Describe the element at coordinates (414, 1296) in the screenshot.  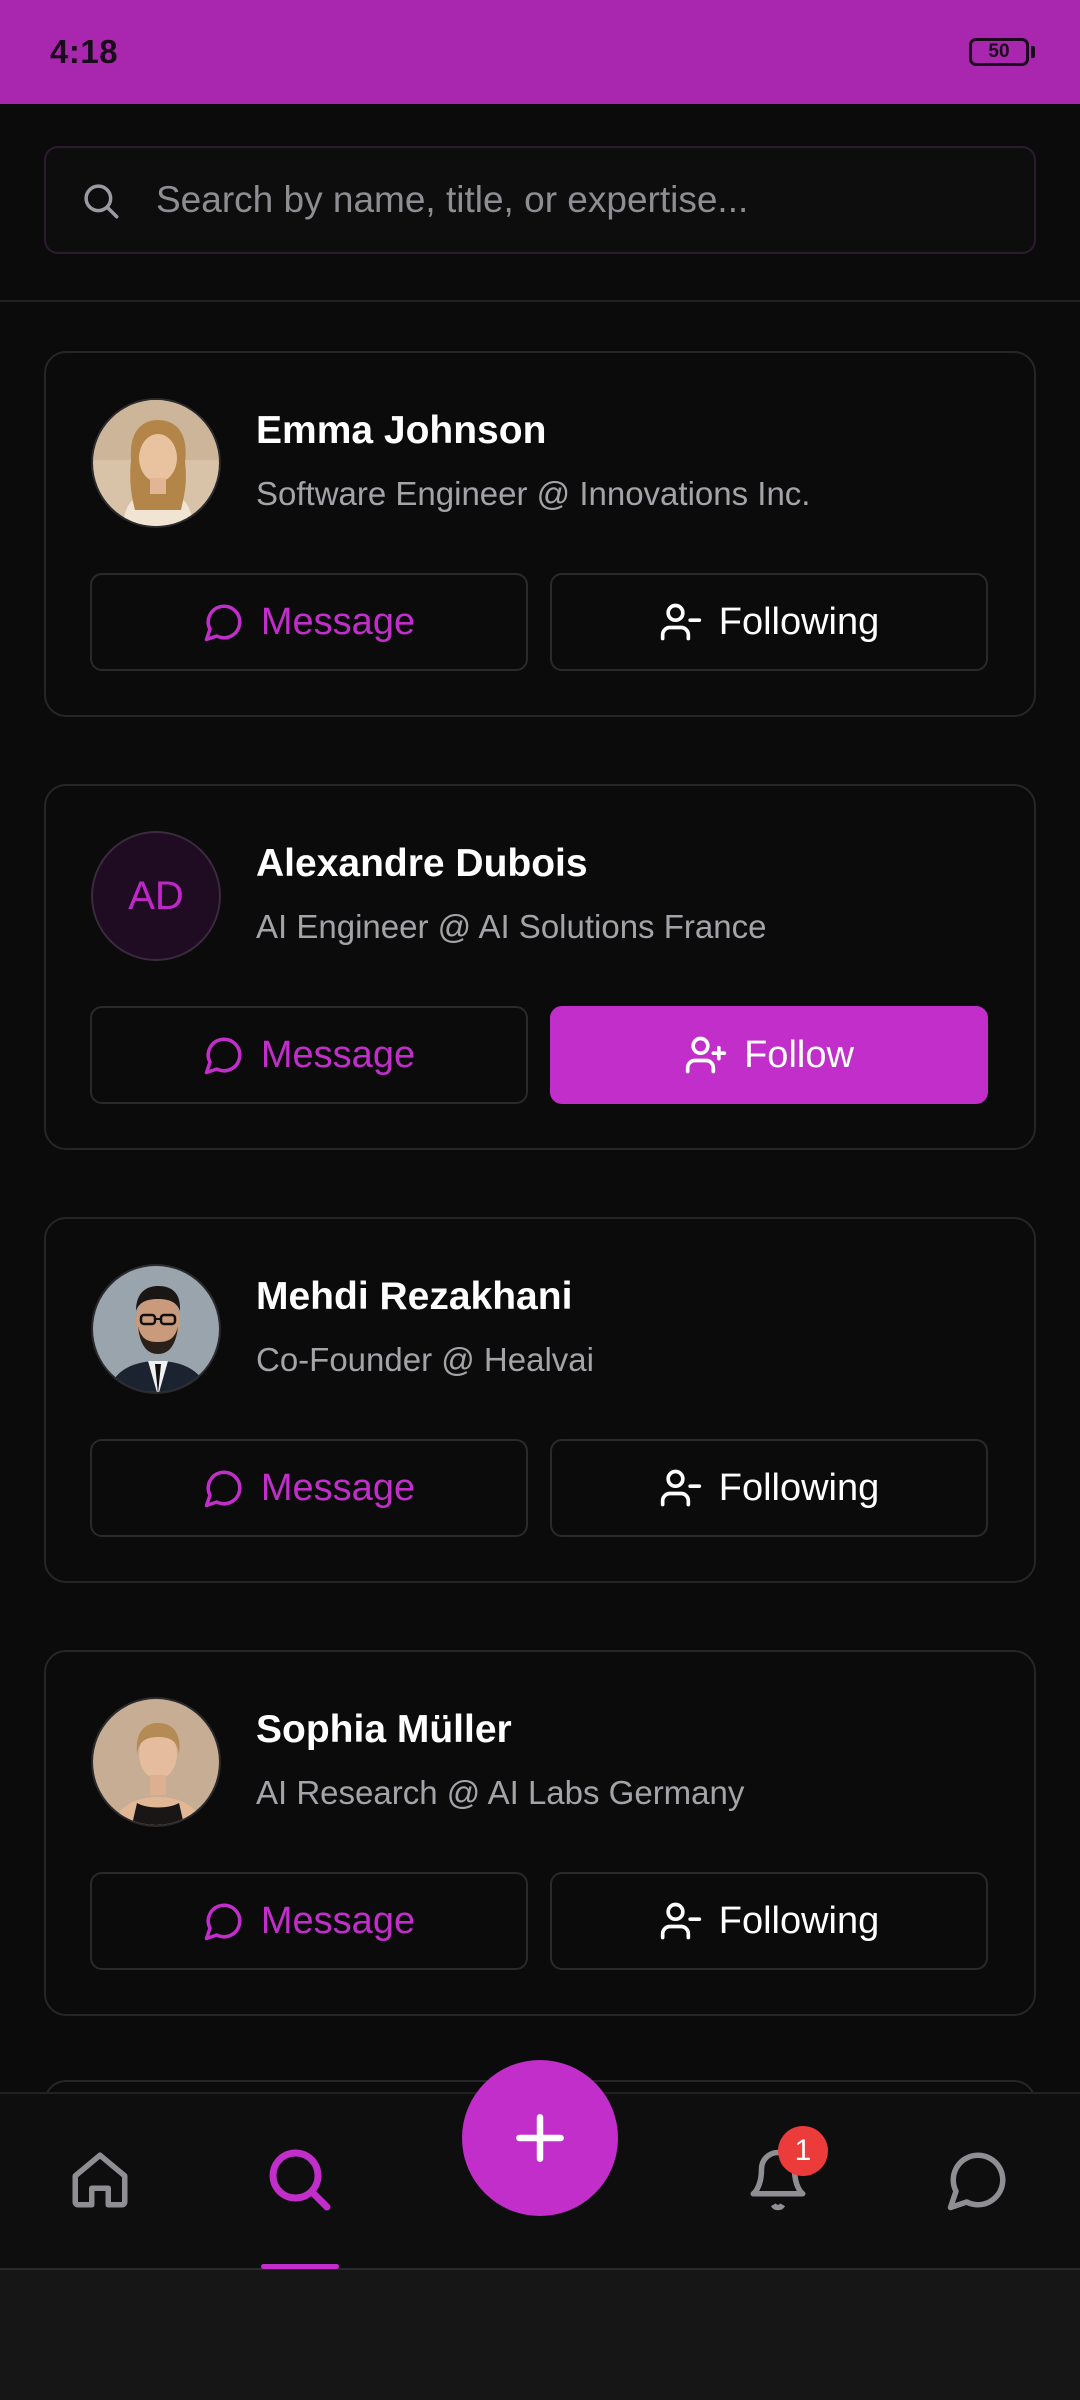
I see `person-name: Mehdi Rezakhani` at that location.